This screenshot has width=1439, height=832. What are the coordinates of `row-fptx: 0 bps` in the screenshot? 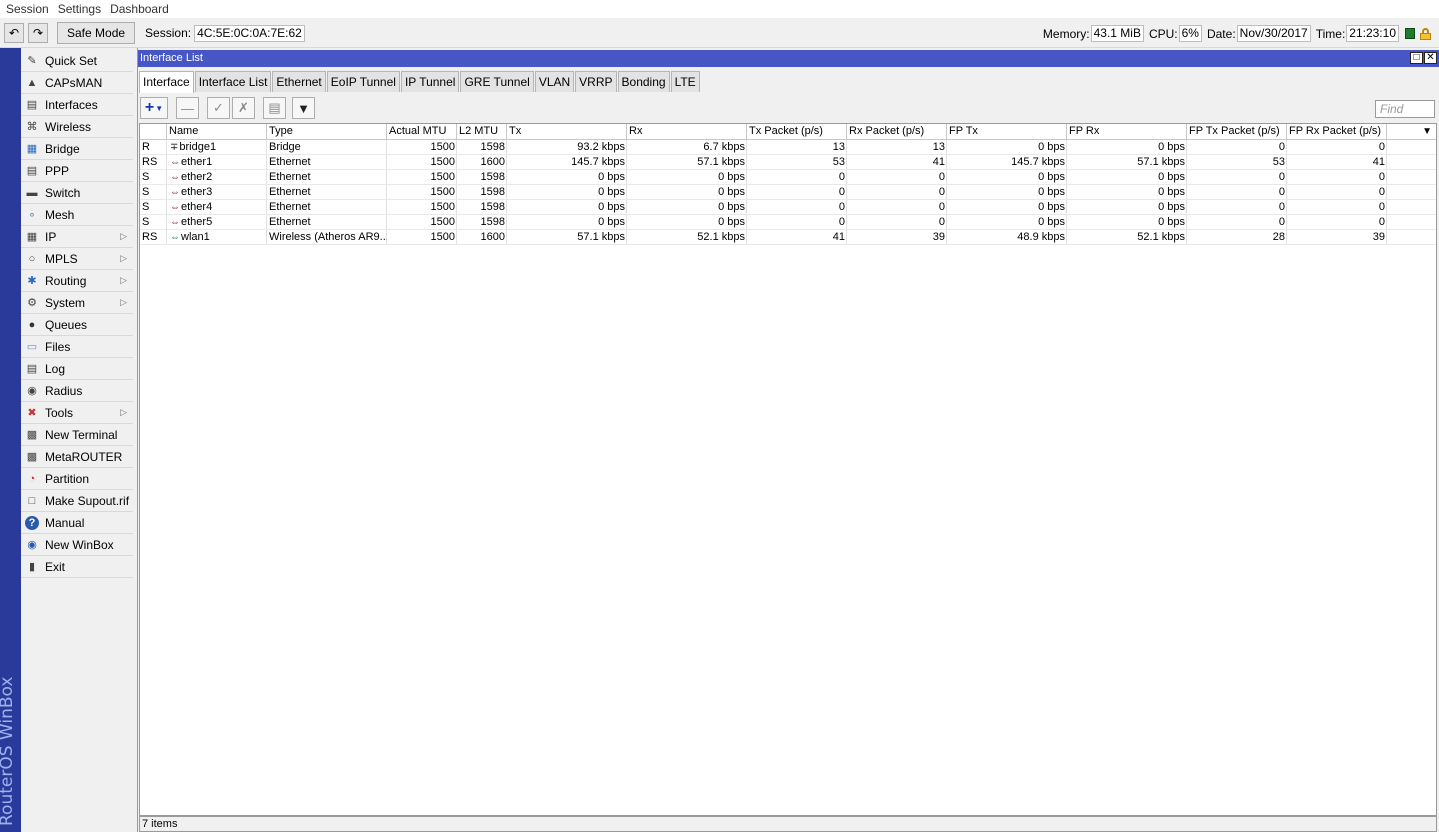 It's located at (1051, 192).